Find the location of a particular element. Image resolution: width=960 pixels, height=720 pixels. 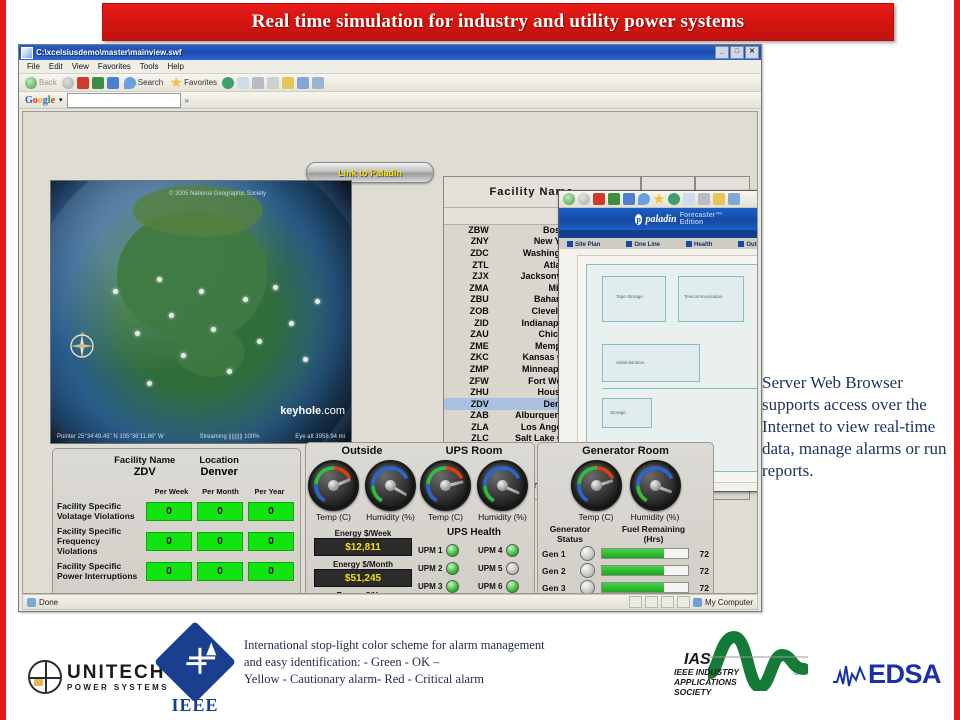

ups-gauges: Temp (C) Humidity (%) is located at coordinates (474, 491).